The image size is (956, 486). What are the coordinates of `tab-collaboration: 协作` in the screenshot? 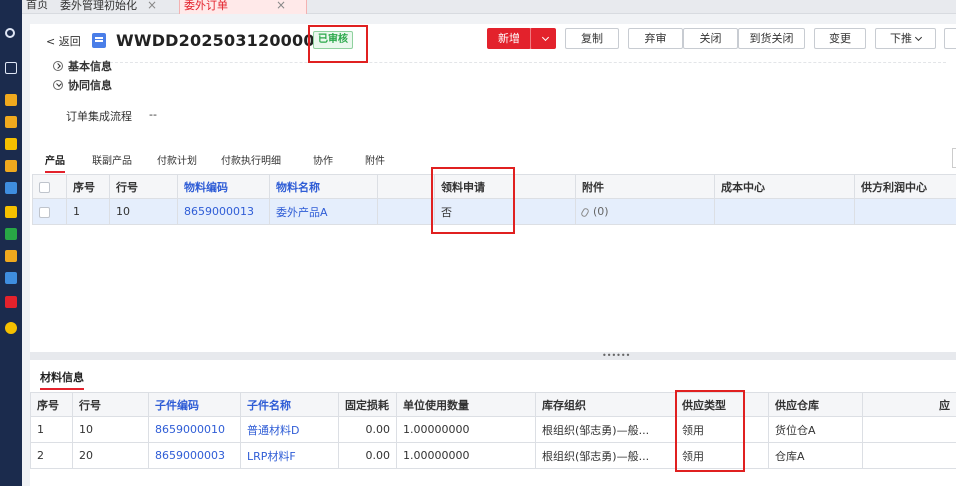 It's located at (323, 159).